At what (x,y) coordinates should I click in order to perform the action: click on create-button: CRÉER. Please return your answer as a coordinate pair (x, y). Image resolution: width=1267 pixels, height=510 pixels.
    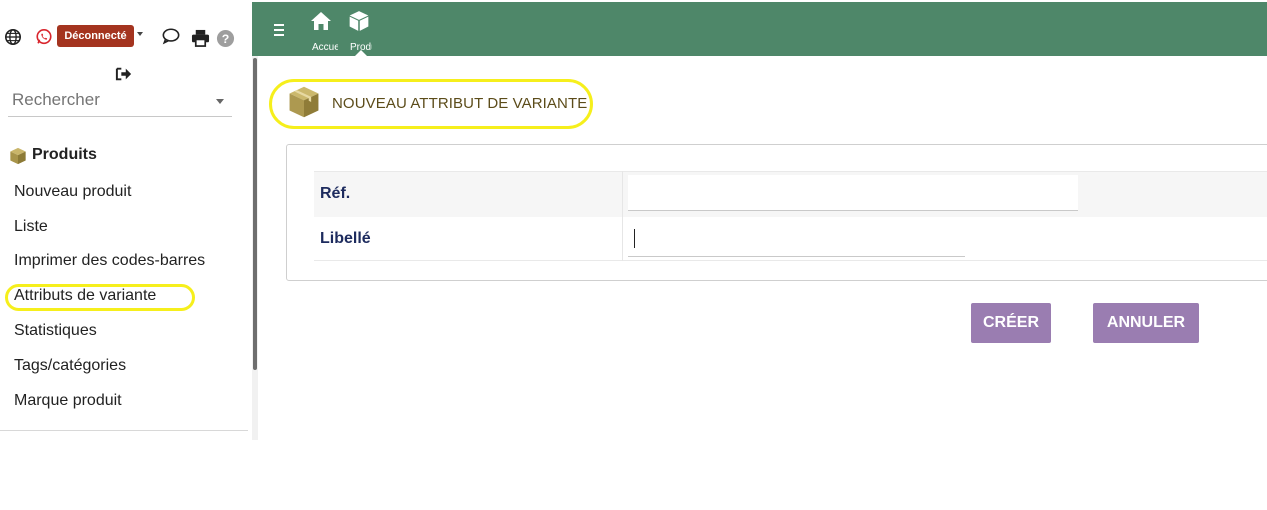
    Looking at the image, I should click on (1011, 323).